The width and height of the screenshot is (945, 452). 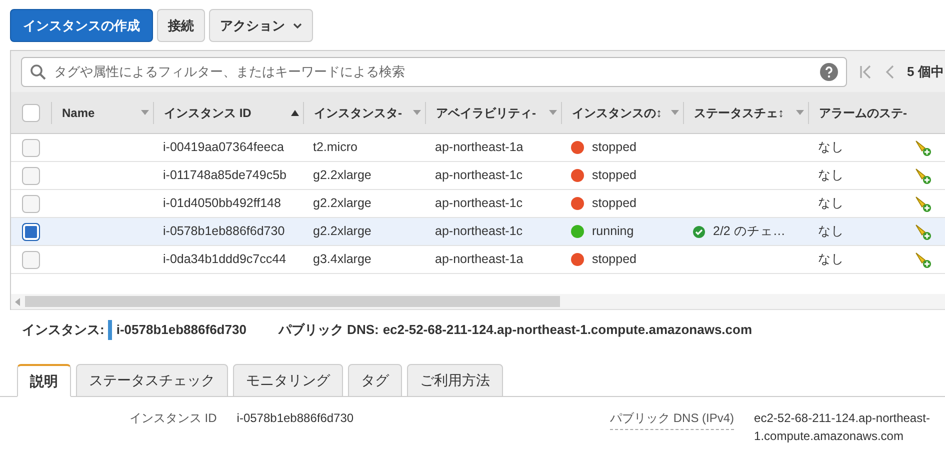 I want to click on selected-instance-id: i-0578b1eb886f6d730, so click(x=177, y=330).